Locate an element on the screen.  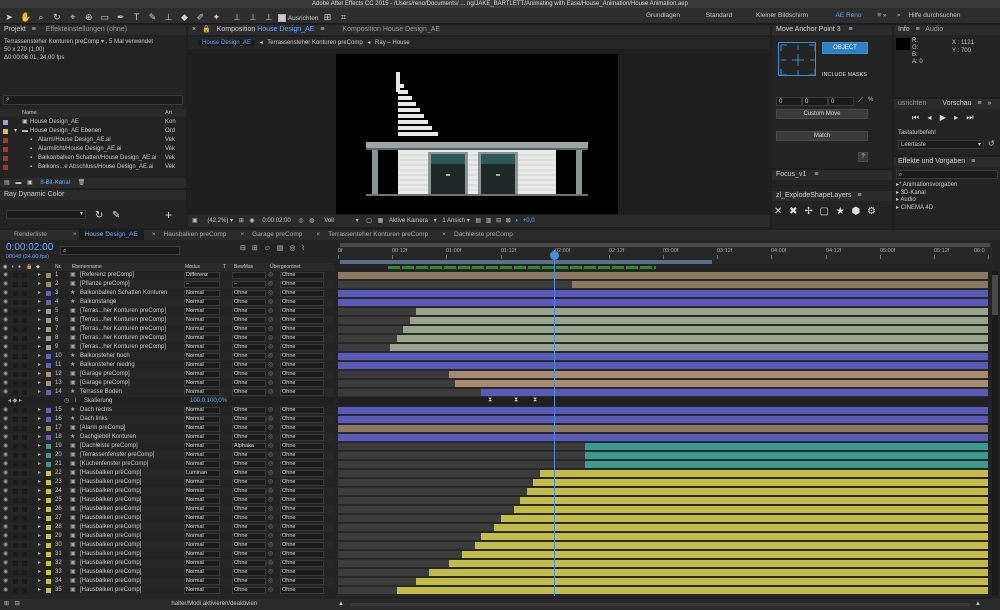
anchor-x-field: 0 is located at coordinates (789, 101).